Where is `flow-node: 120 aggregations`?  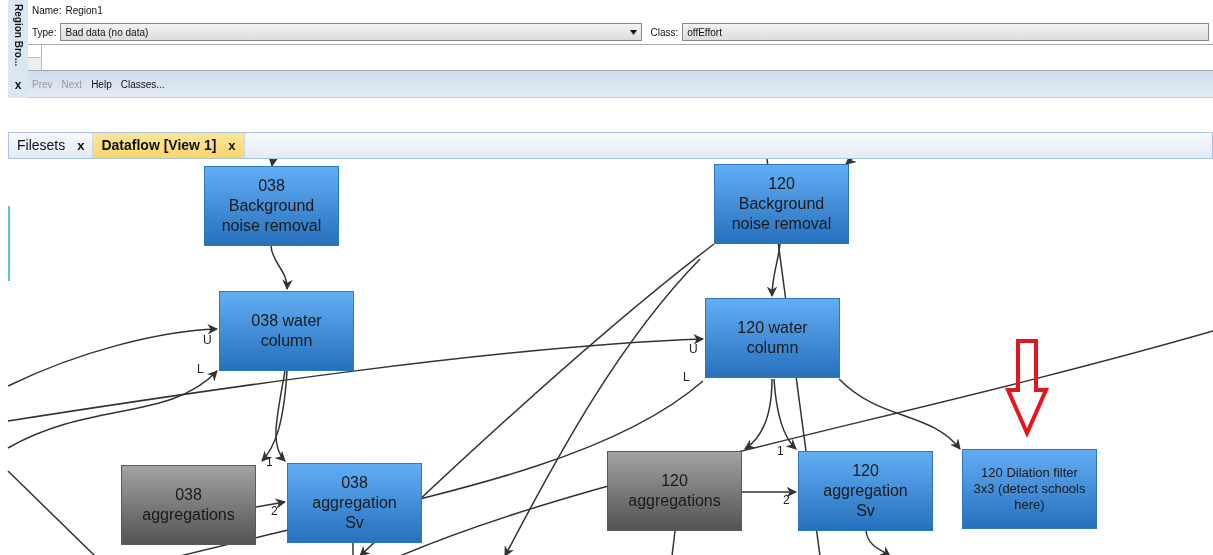
flow-node: 120 aggregations is located at coordinates (674, 491).